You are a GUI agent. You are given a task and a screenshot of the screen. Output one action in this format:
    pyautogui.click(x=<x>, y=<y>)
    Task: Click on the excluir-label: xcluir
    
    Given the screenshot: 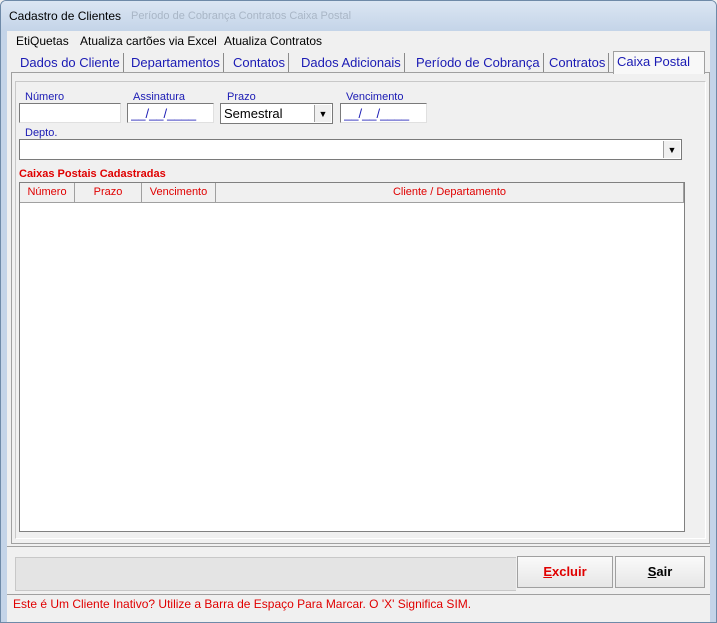 What is the action you would take?
    pyautogui.click(x=569, y=571)
    